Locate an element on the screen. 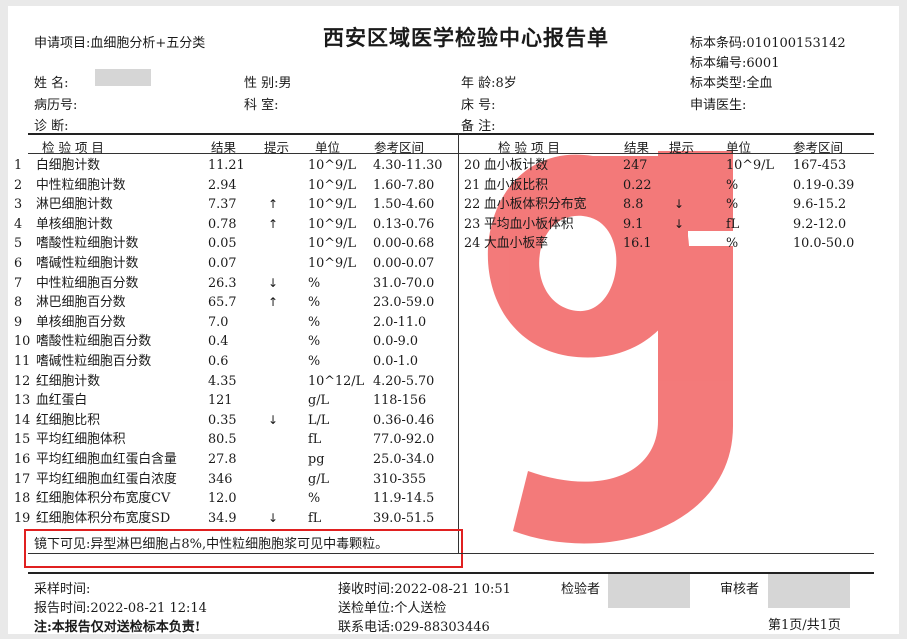 The height and width of the screenshot is (639, 907). cell-ref: 4.20-5.70 is located at coordinates (404, 381).